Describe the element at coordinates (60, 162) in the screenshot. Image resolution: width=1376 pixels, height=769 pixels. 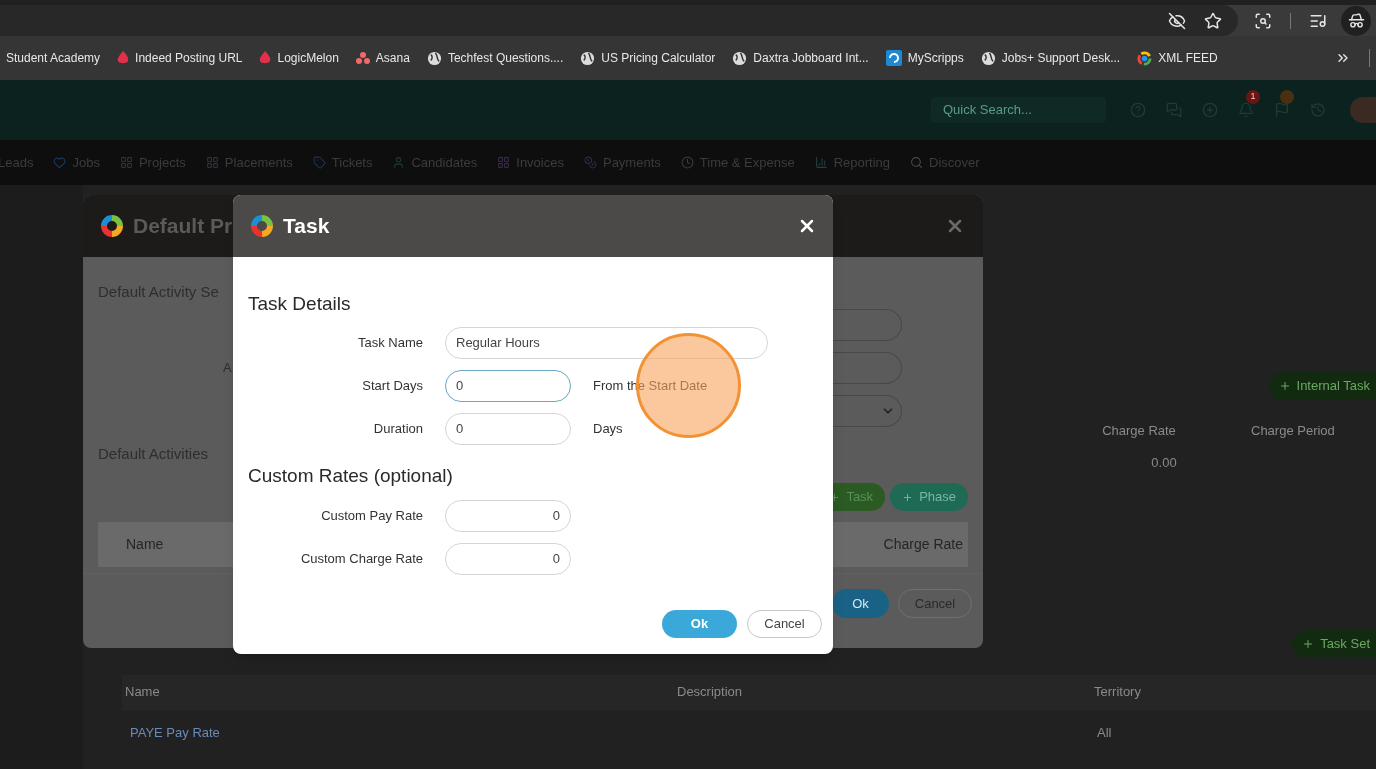
I see `heart-icon` at that location.